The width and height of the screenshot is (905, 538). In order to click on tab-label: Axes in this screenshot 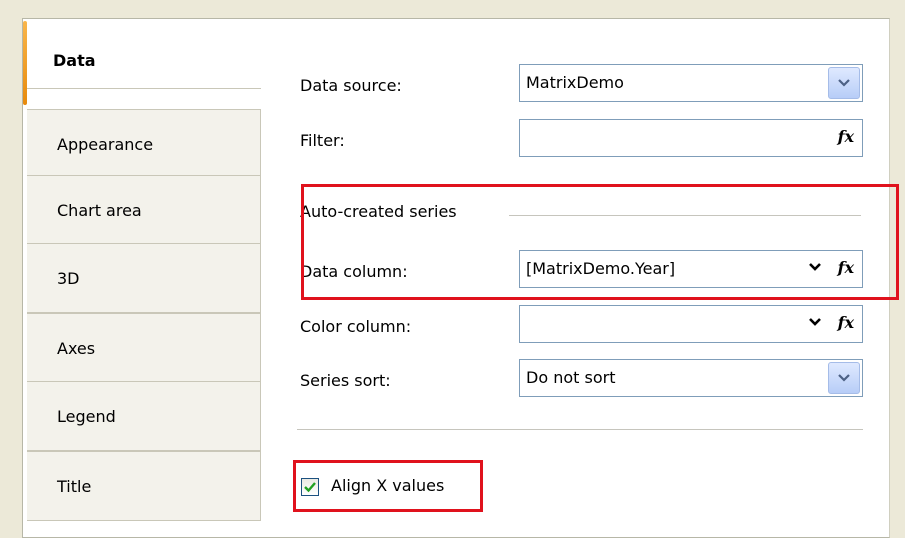, I will do `click(76, 348)`.